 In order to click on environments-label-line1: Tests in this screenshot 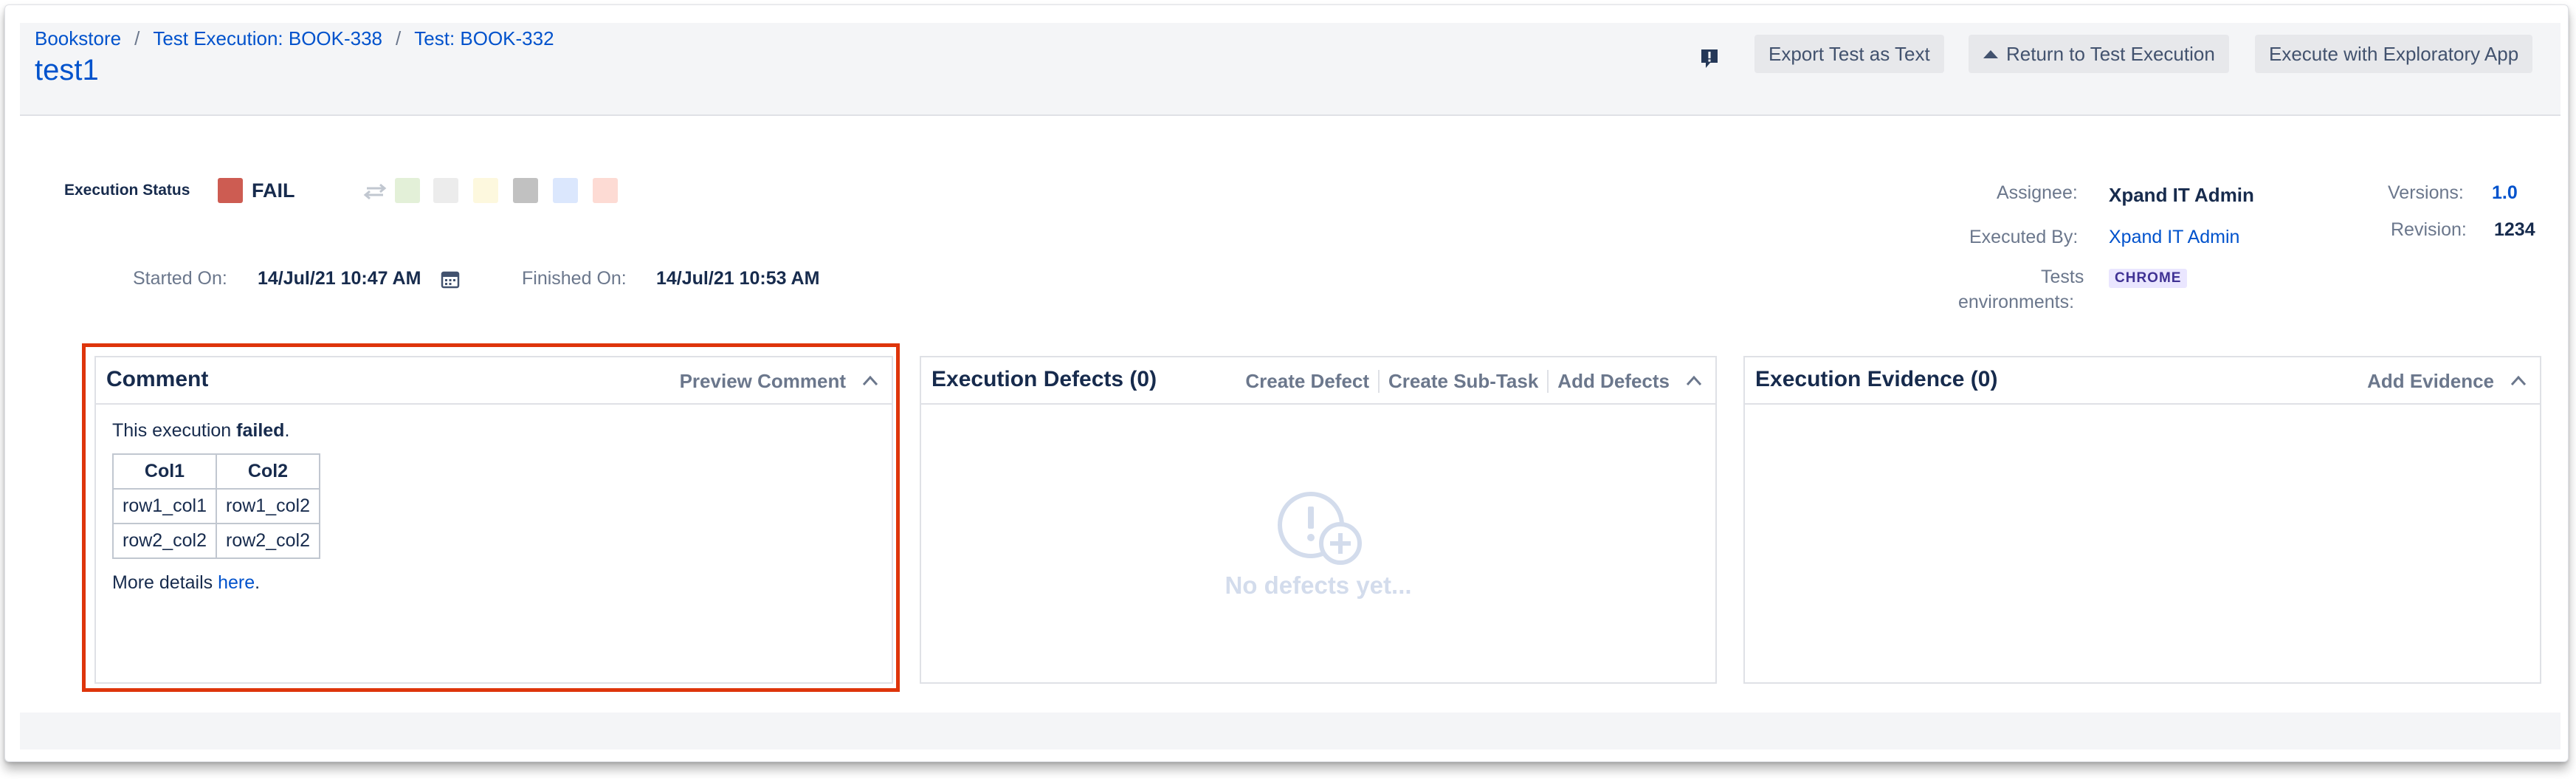, I will do `click(2062, 277)`.